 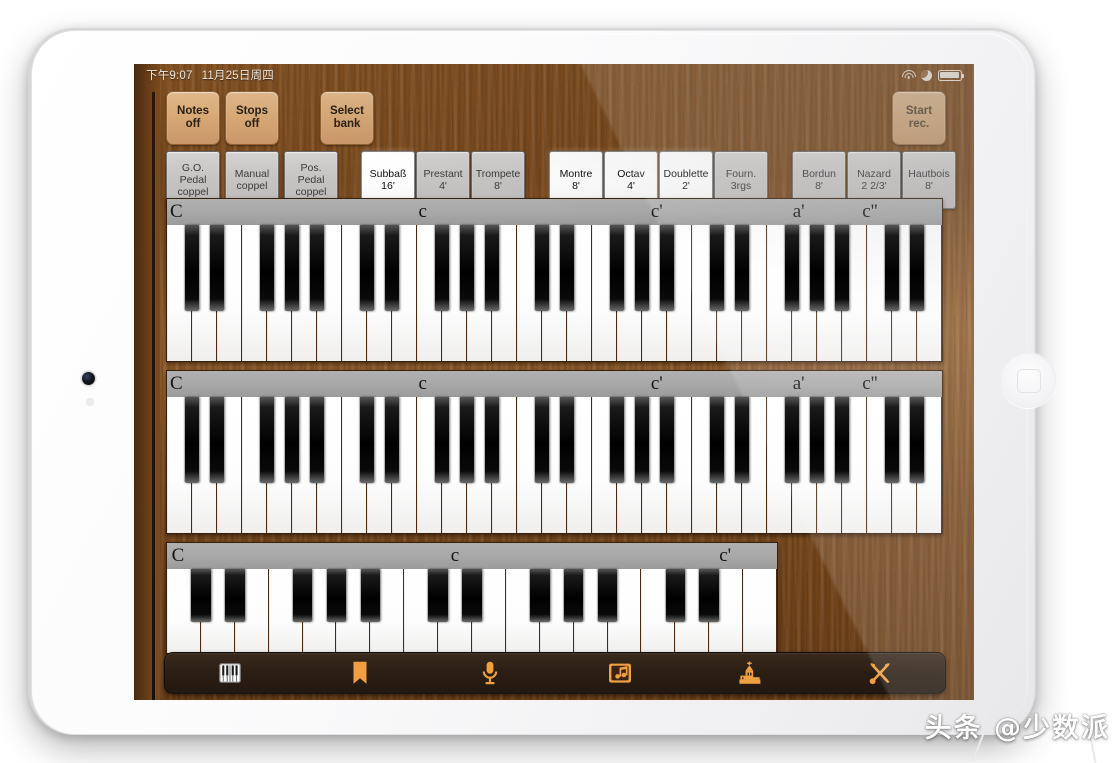 What do you see at coordinates (147, 382) in the screenshot?
I see `wood-left-panel` at bounding box center [147, 382].